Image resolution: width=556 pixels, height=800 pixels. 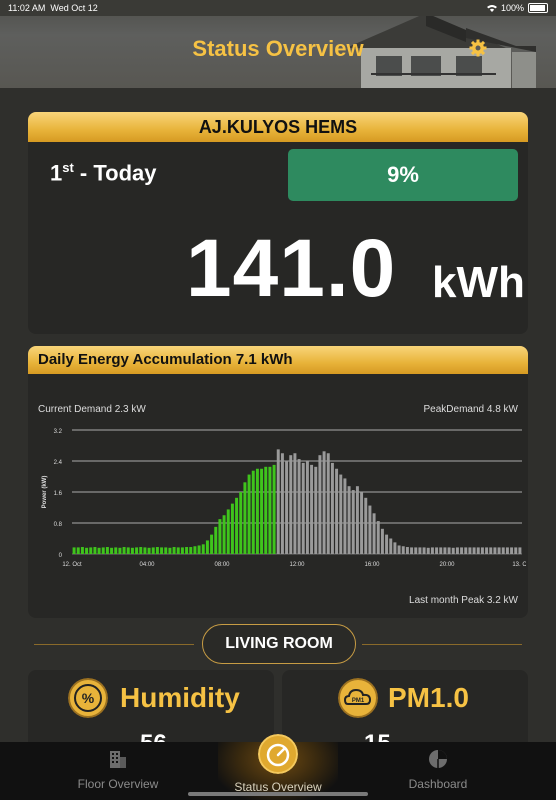 I want to click on status-date: Wed Oct 12, so click(x=74, y=8).